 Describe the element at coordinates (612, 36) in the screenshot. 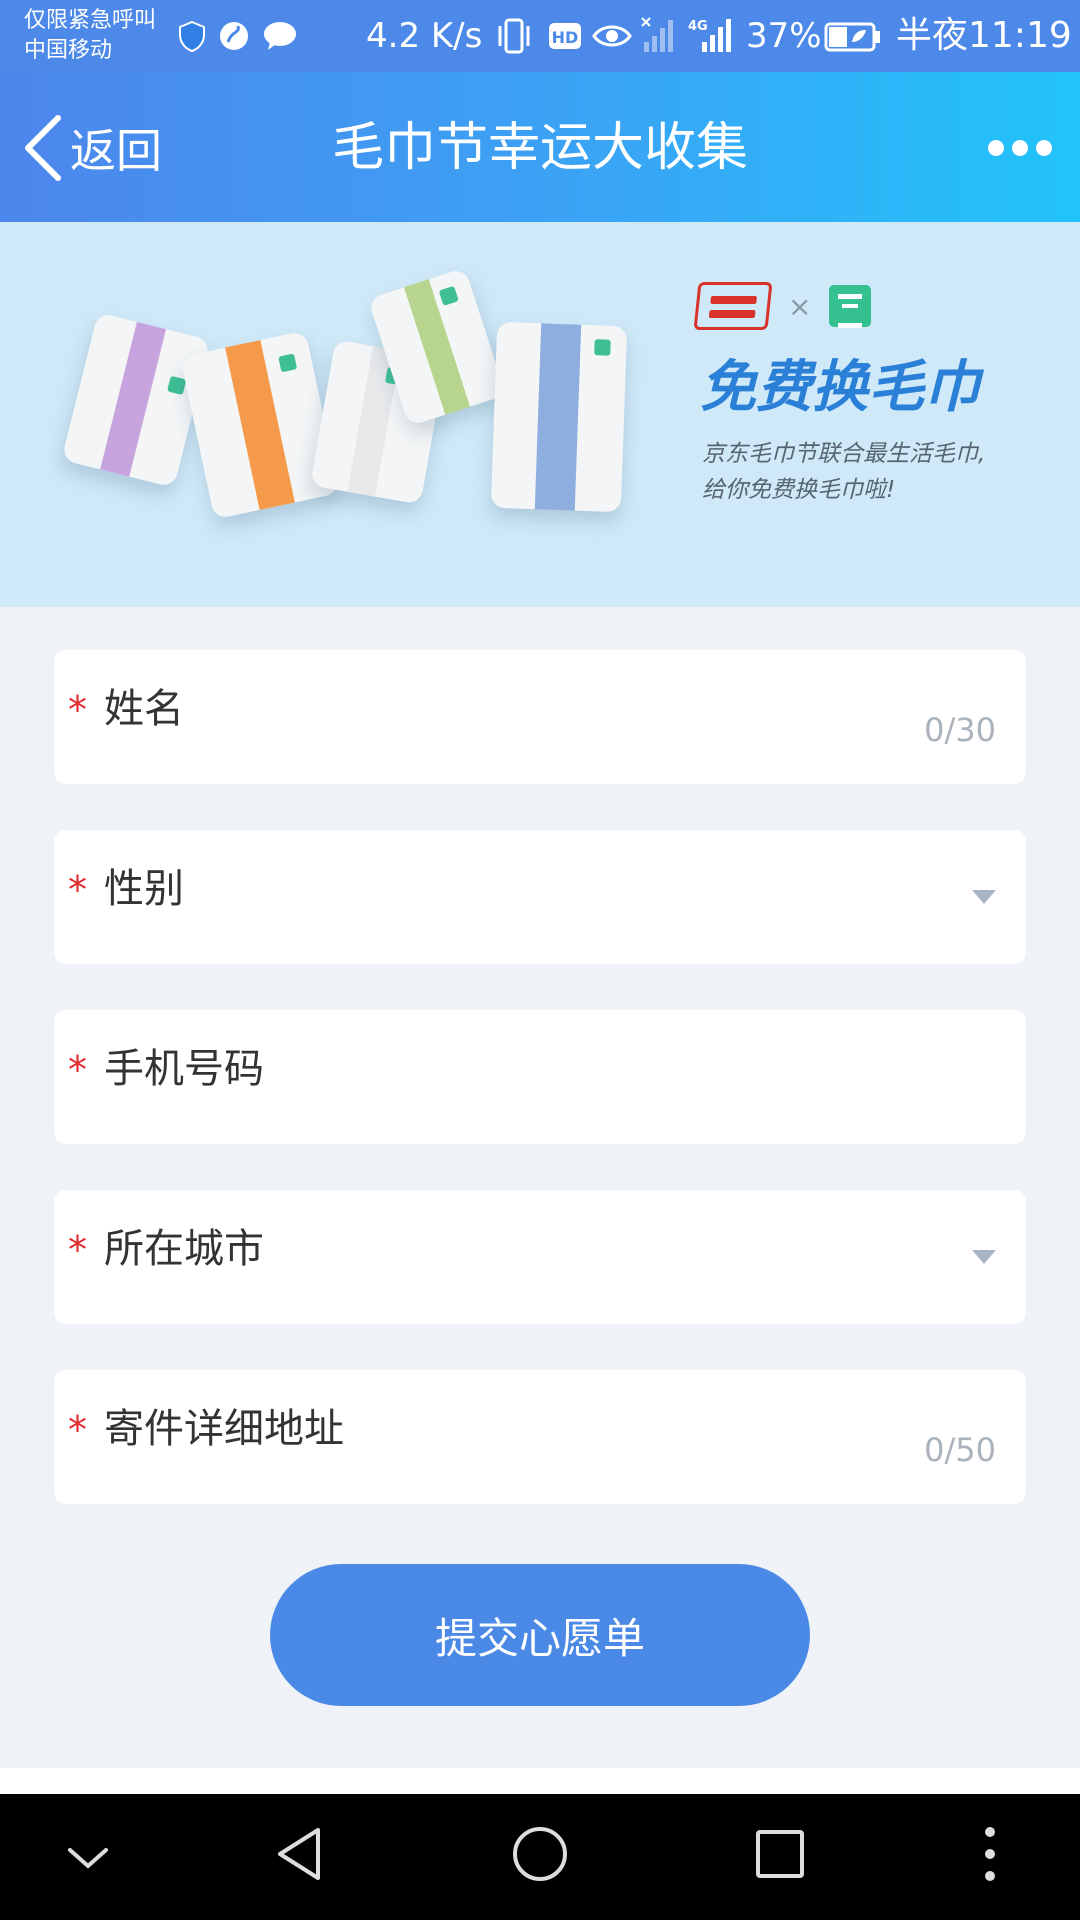

I see `eye-comfort-icon` at that location.